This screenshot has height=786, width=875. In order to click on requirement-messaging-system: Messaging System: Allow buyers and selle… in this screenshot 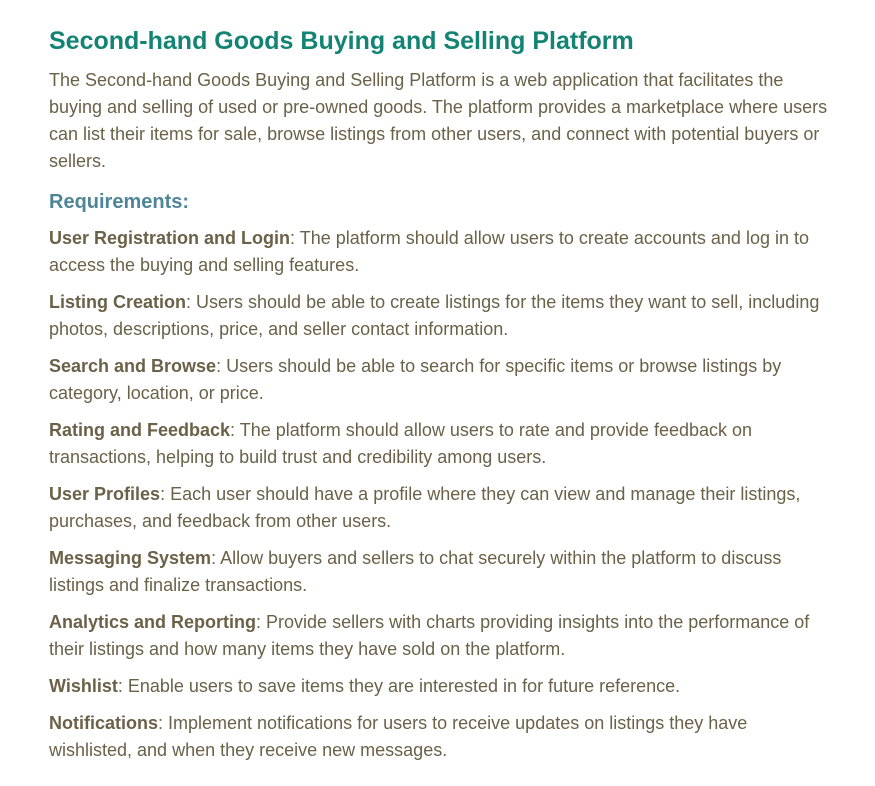, I will do `click(442, 572)`.